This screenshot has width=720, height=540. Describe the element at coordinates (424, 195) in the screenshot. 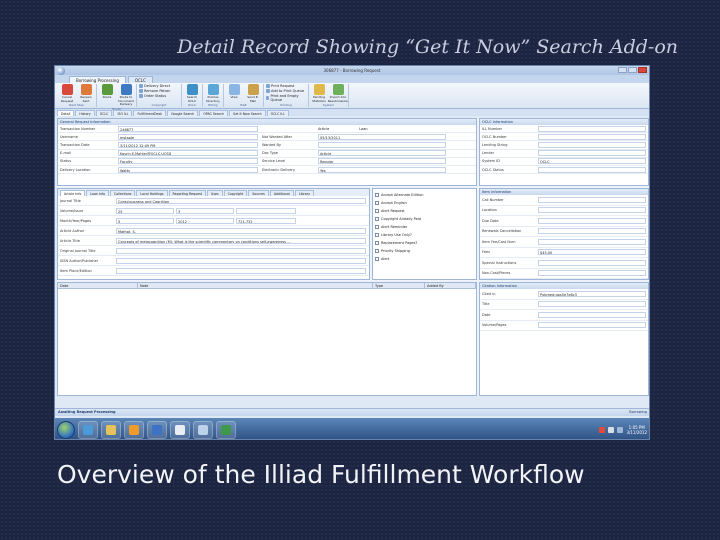

I see `request-option-checkbox: Accept Alternate Edition` at that location.